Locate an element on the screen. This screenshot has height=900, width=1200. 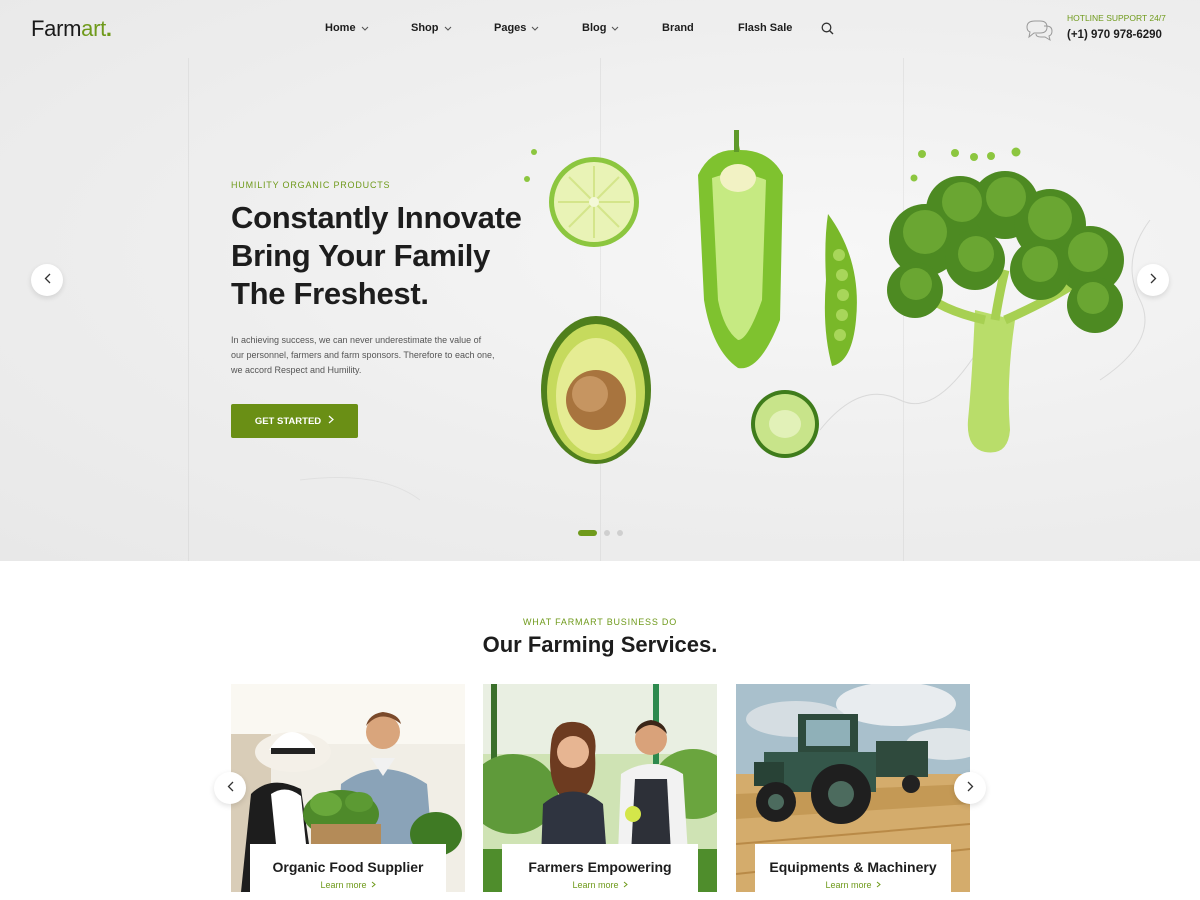
nav-label: Brand is located at coordinates (678, 28).